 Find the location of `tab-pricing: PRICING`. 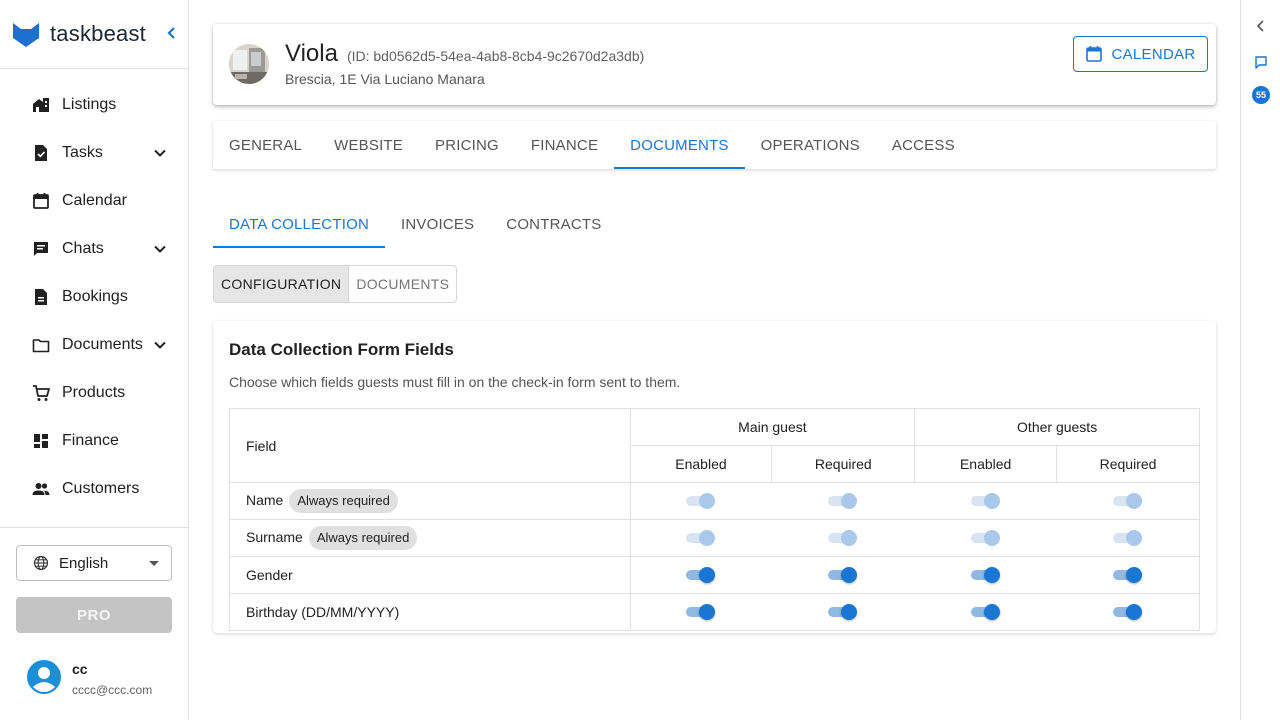

tab-pricing: PRICING is located at coordinates (467, 145).